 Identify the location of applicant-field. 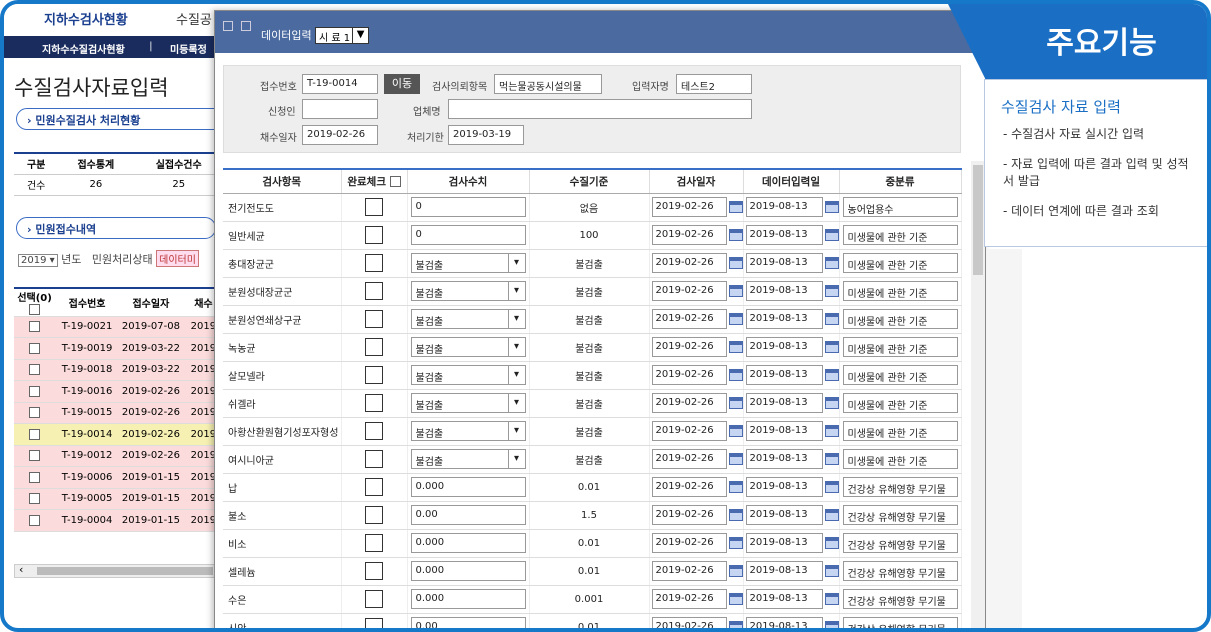
(340, 109).